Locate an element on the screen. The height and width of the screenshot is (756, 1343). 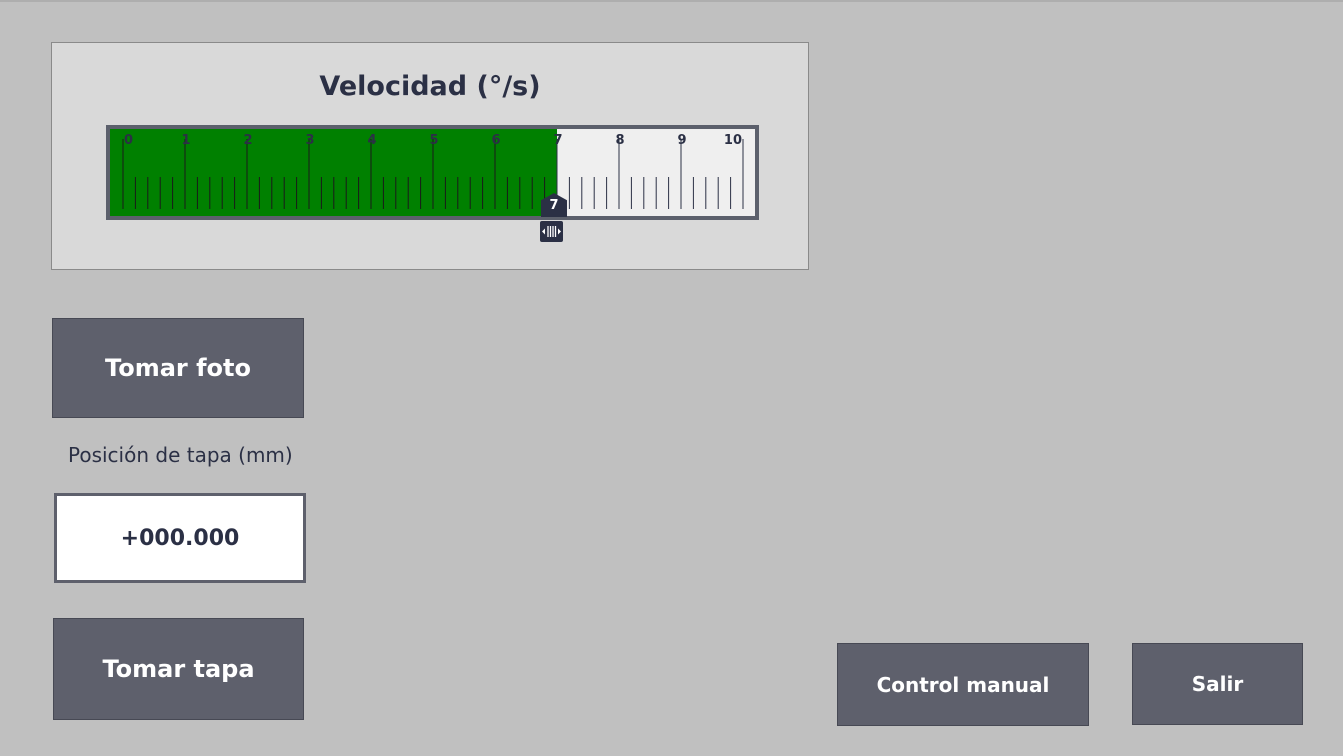
slider-scale: 0 1 2 3 4 5 6 7 8 9 10 is located at coordinates (433, 171).